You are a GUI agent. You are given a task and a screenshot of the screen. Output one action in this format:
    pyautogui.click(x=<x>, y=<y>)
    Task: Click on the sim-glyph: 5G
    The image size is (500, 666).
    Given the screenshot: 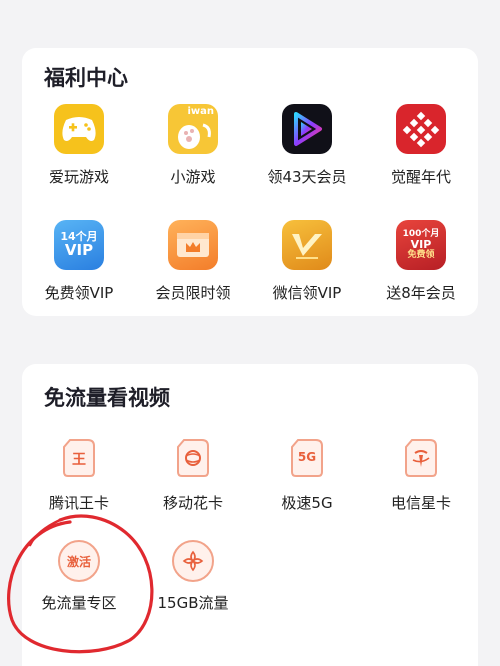 What is the action you would take?
    pyautogui.click(x=307, y=457)
    